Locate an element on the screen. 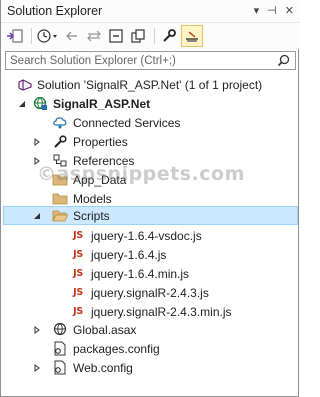 Image resolution: width=320 pixels, height=397 pixels. tree-item-project: SignalR_ASP.Net is located at coordinates (150, 103).